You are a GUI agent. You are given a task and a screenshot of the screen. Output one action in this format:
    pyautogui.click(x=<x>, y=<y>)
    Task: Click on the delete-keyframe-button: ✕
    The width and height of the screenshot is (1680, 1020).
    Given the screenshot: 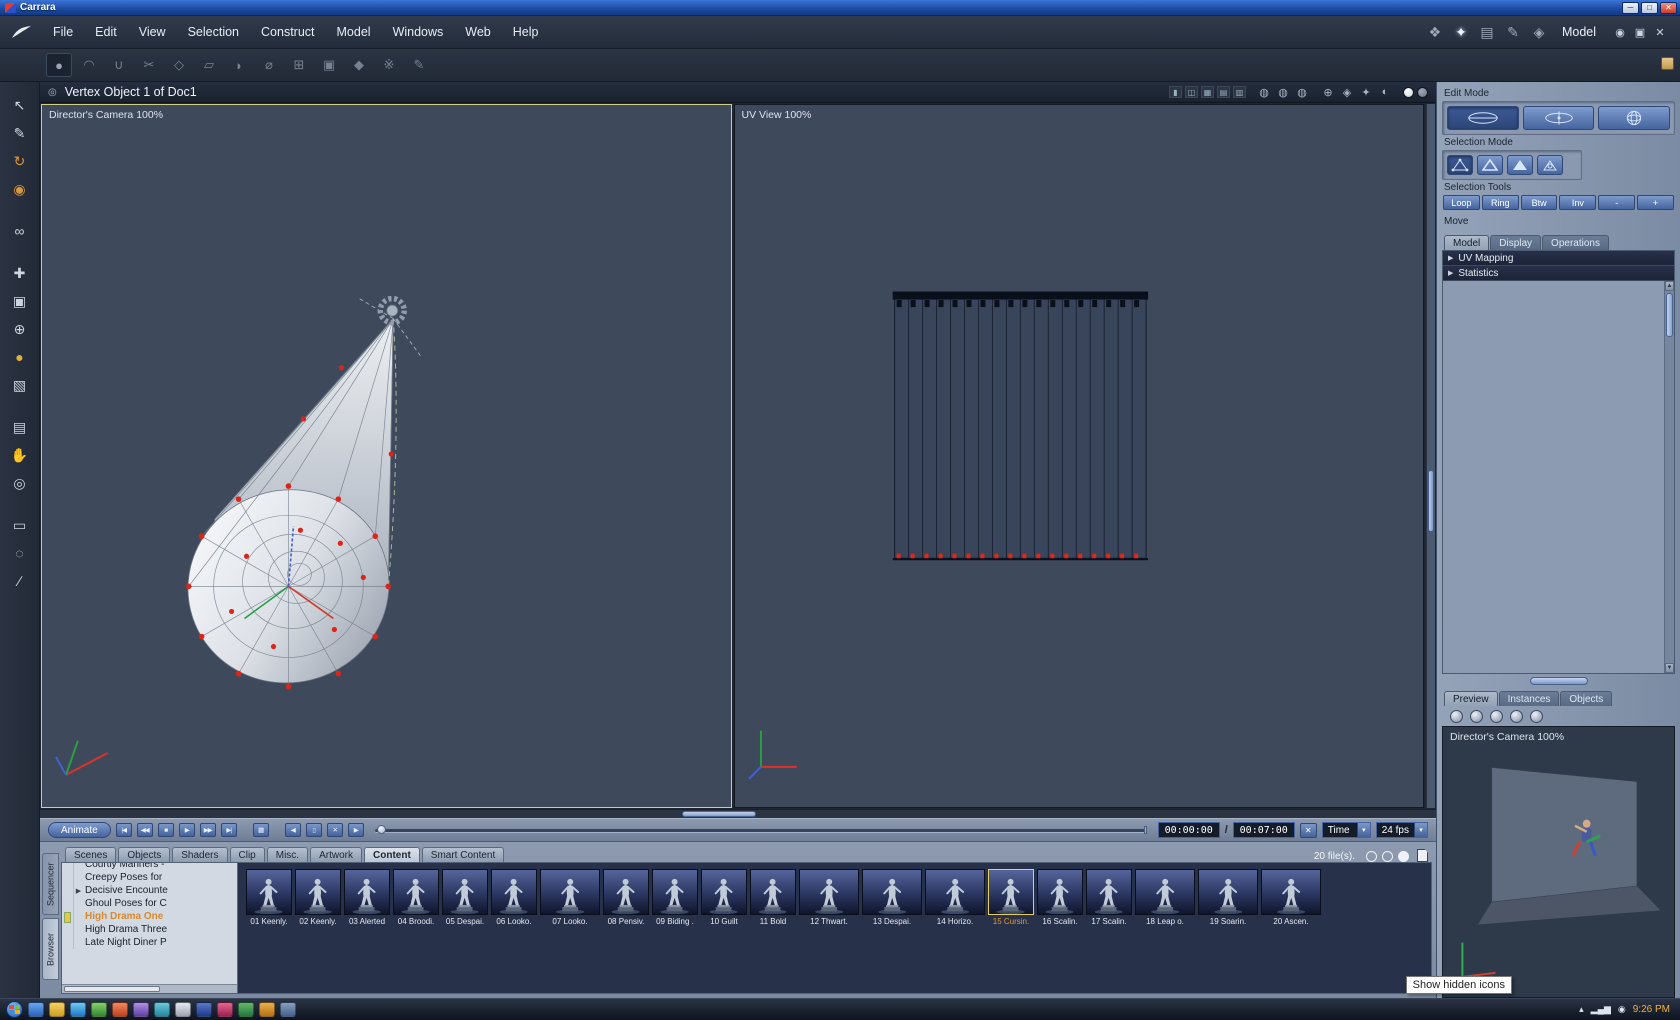 What is the action you would take?
    pyautogui.click(x=334, y=830)
    